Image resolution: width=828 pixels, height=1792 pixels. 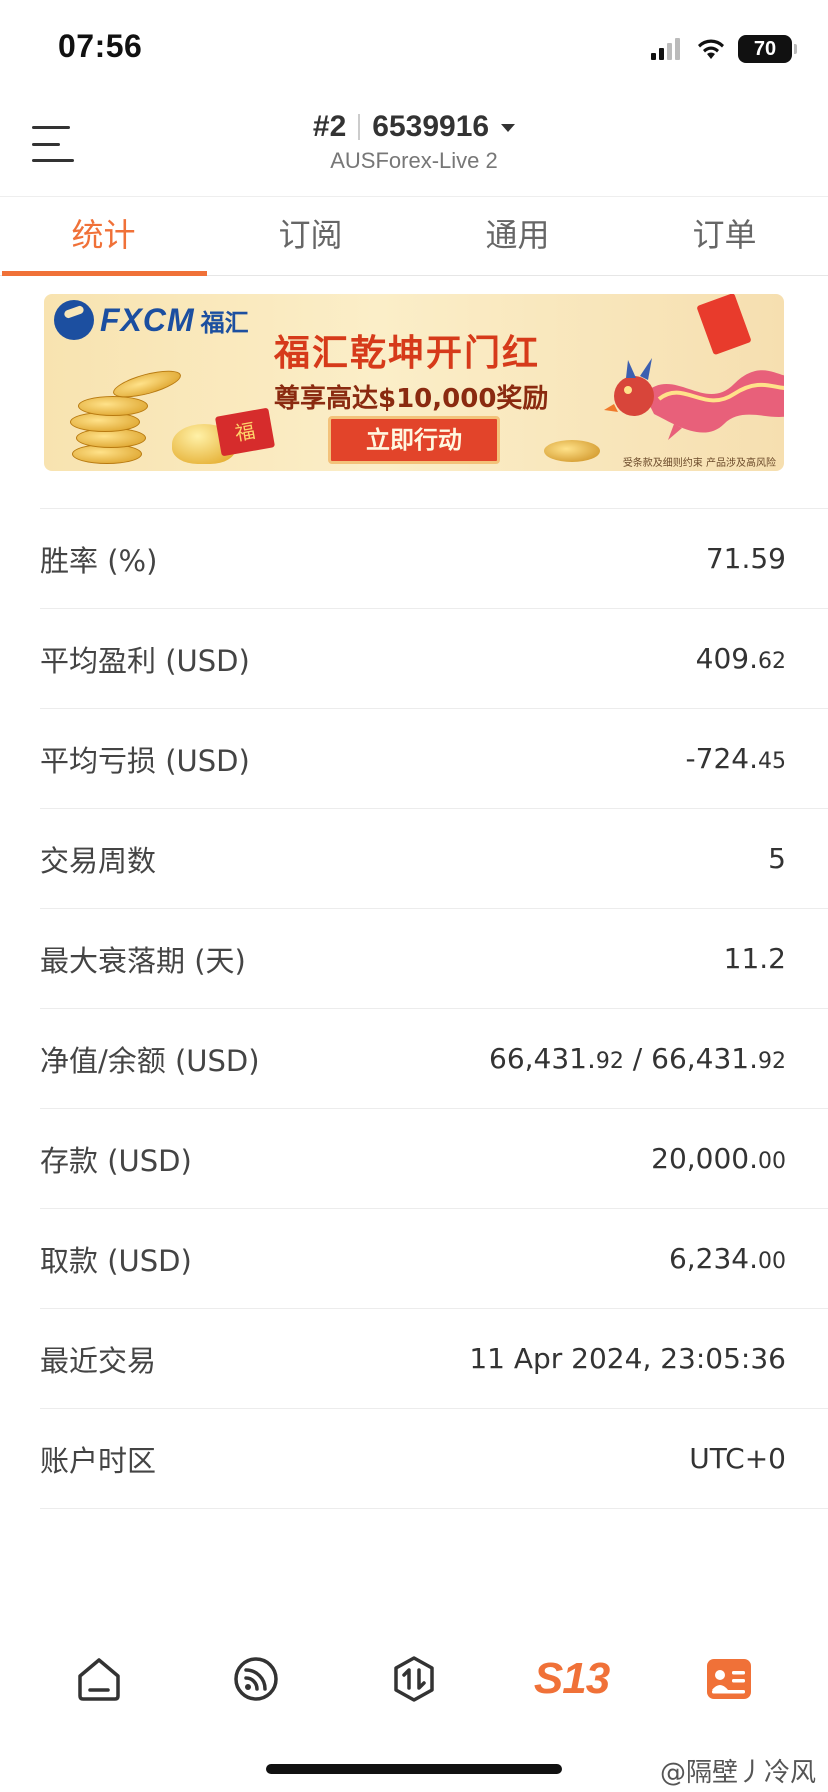 What do you see at coordinates (145, 660) in the screenshot?
I see `stat-label: 平均盈利 (USD)` at bounding box center [145, 660].